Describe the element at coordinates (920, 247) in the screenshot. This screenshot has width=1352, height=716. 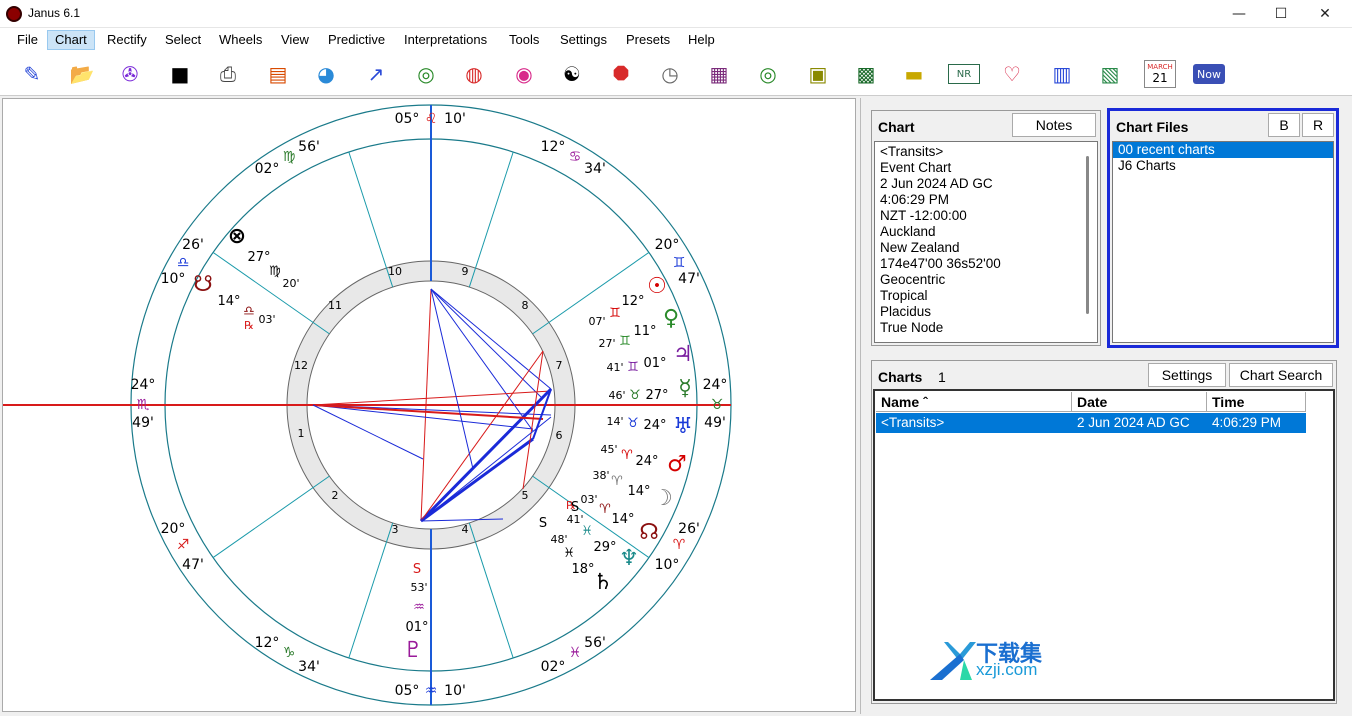
I see `chart-detail-line: New Zealand` at that location.